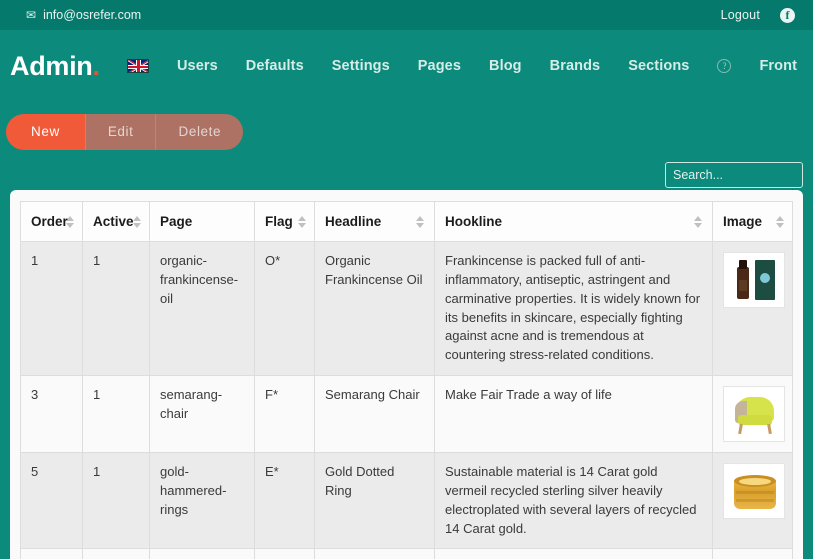 The image size is (813, 559). Describe the element at coordinates (353, 221) in the screenshot. I see `column-label-headline: Headline` at that location.